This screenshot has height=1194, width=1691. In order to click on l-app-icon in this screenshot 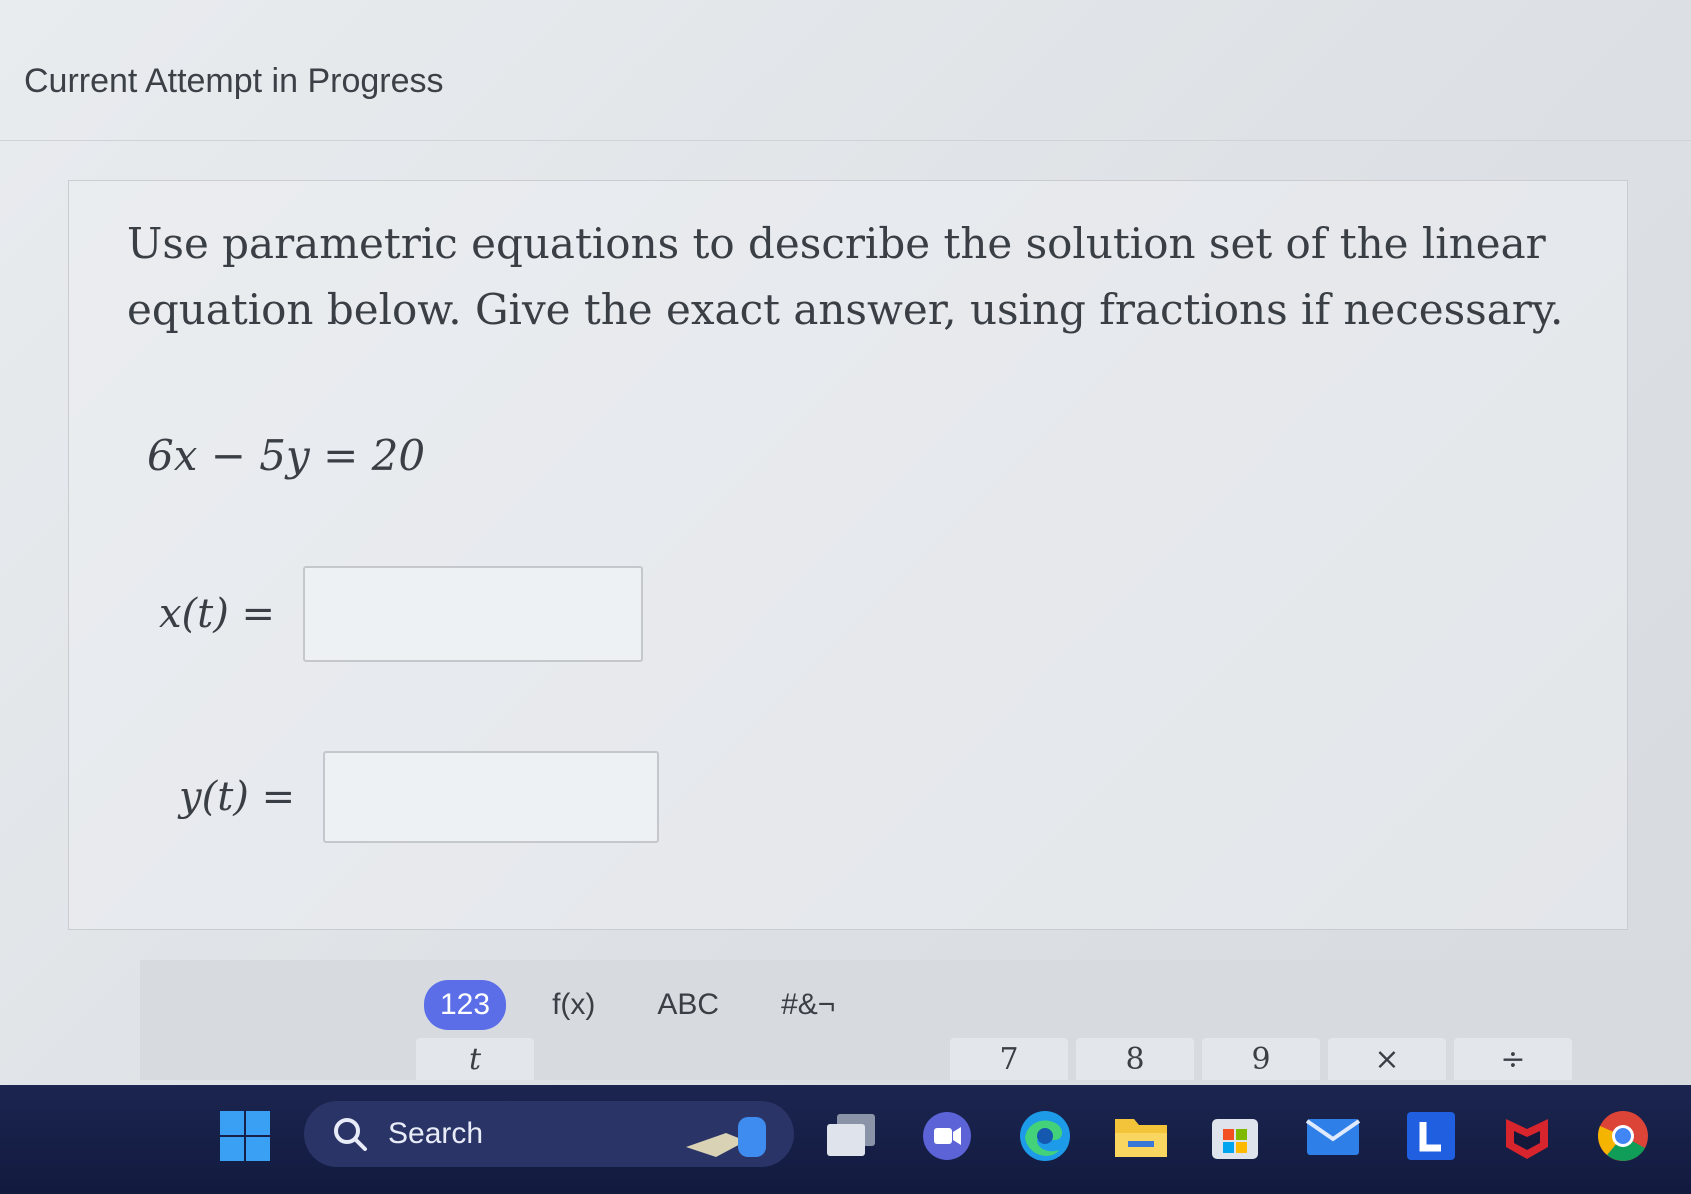, I will do `click(1431, 1136)`.